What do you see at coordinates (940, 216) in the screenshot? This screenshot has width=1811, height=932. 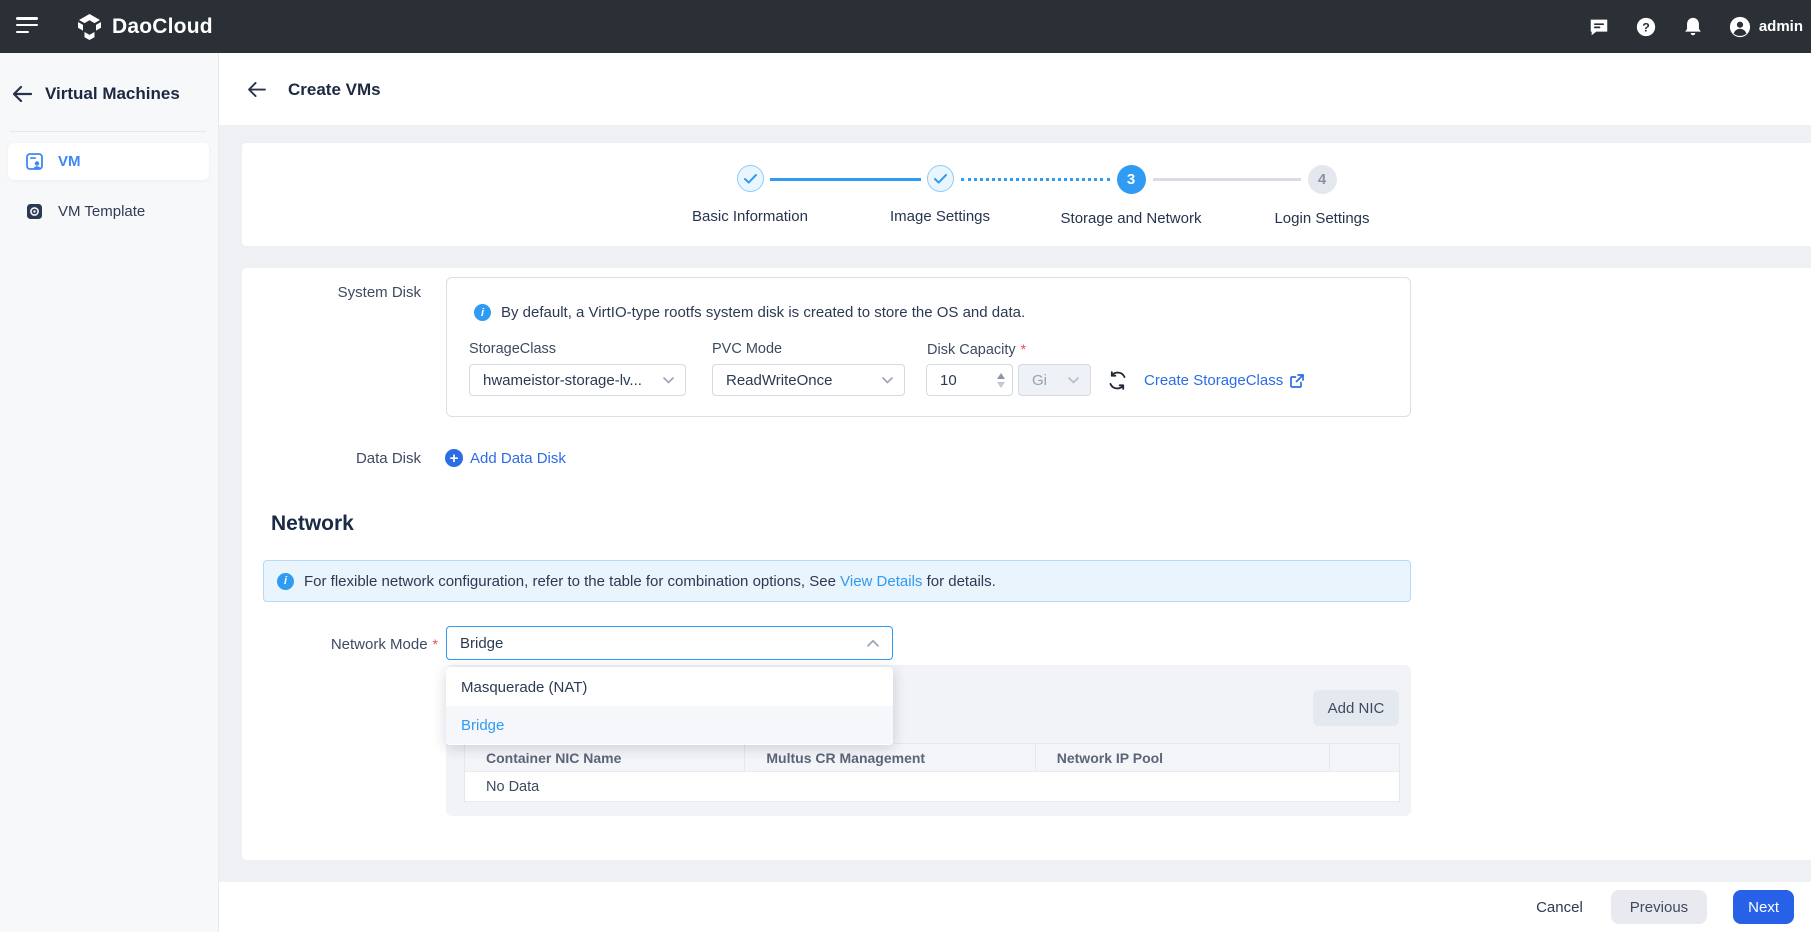 I see `step-label: Image Settings` at bounding box center [940, 216].